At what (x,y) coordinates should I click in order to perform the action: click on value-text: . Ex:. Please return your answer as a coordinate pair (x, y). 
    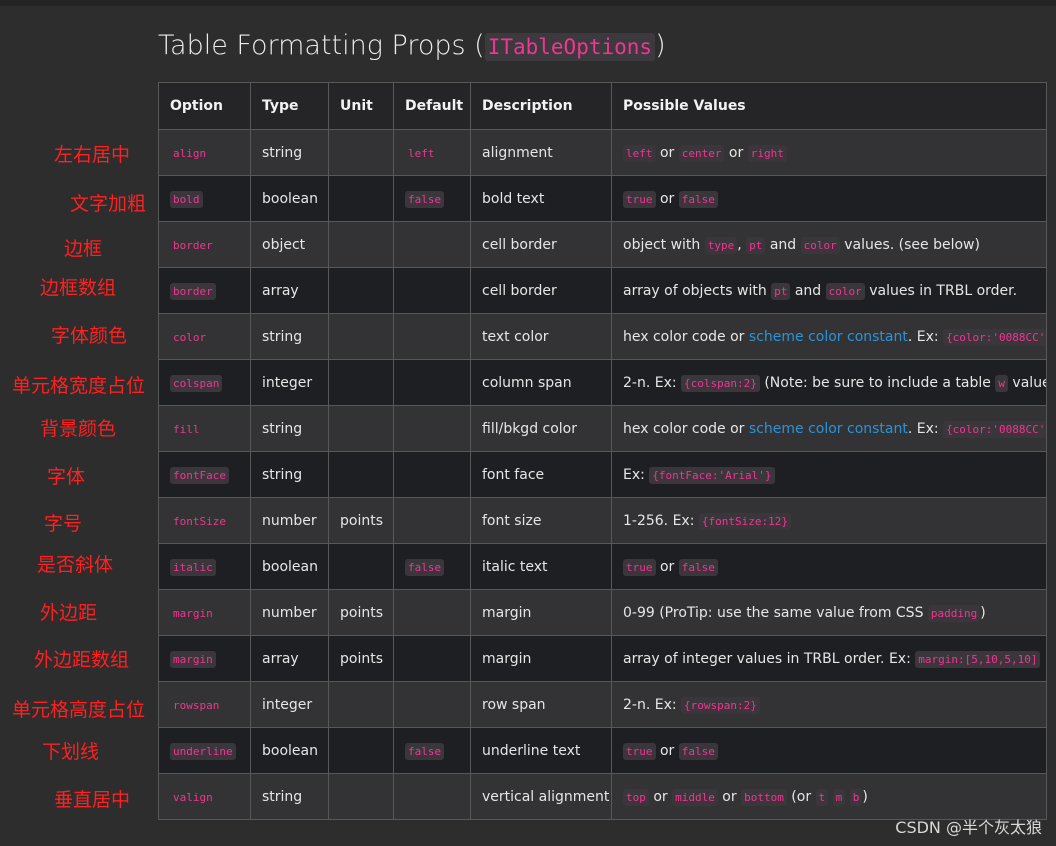
    Looking at the image, I should click on (925, 428).